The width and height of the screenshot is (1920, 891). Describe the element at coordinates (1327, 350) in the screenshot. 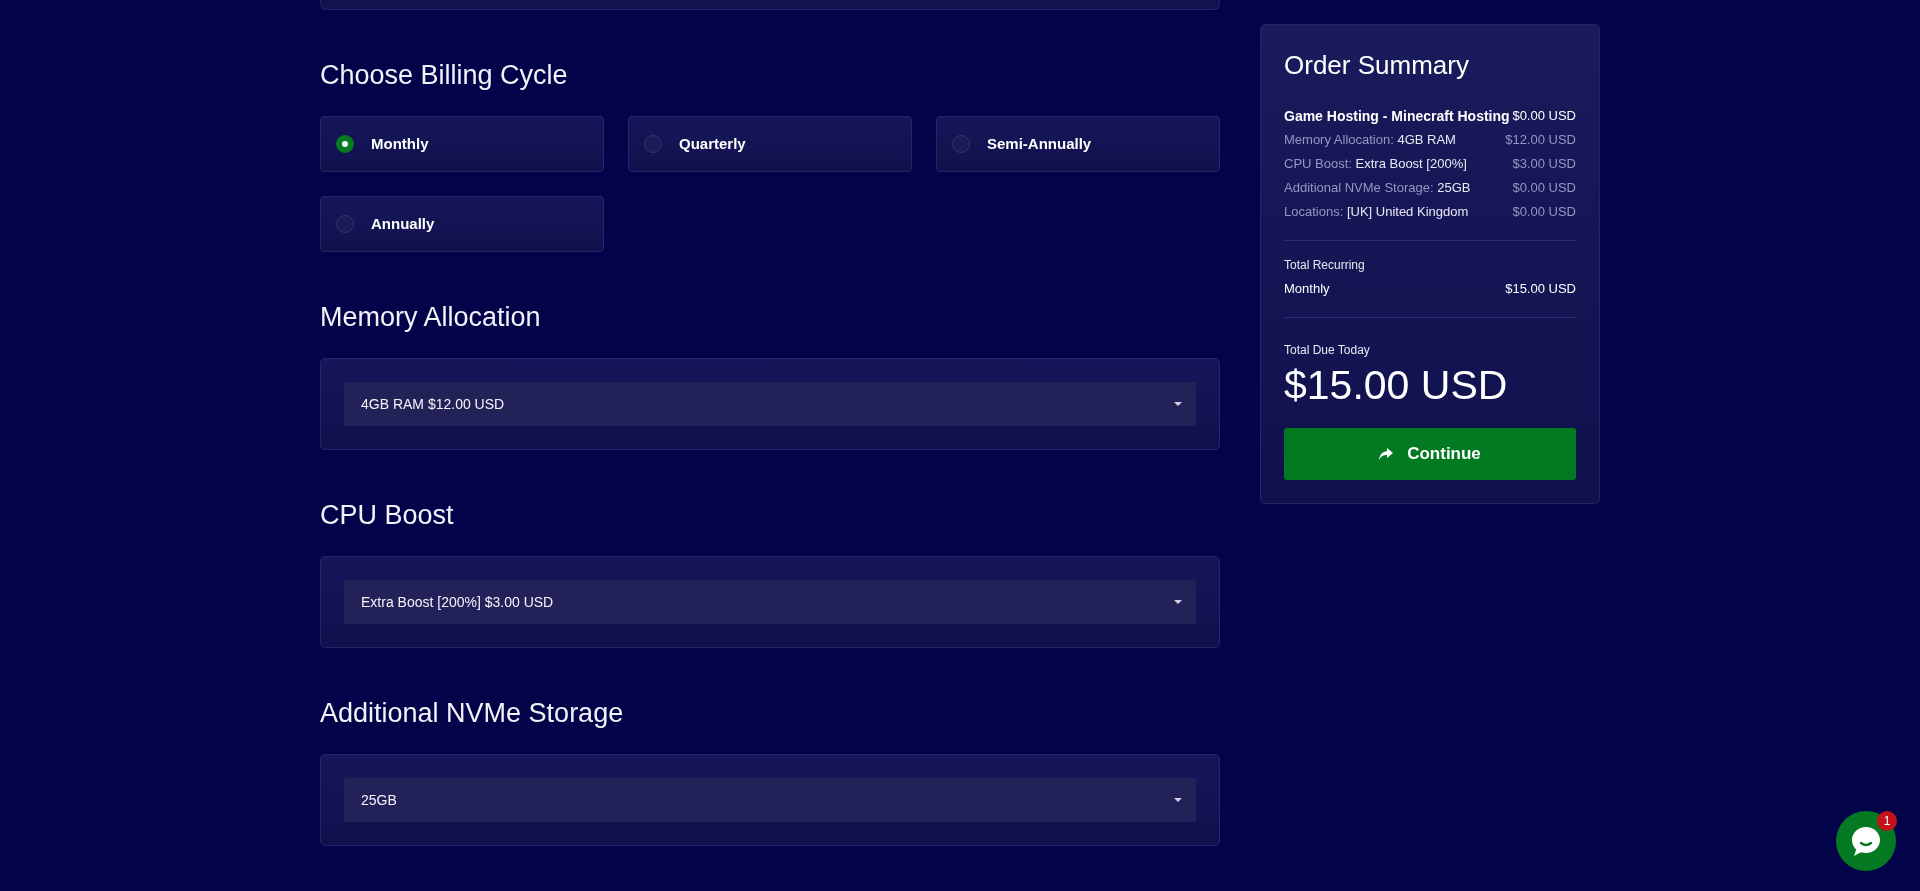

I see `total-due-label: Total Due Today` at that location.